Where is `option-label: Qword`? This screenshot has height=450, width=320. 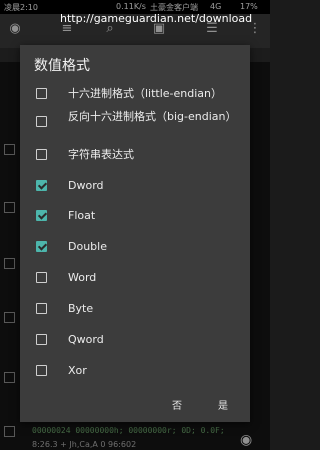 option-label: Qword is located at coordinates (86, 339).